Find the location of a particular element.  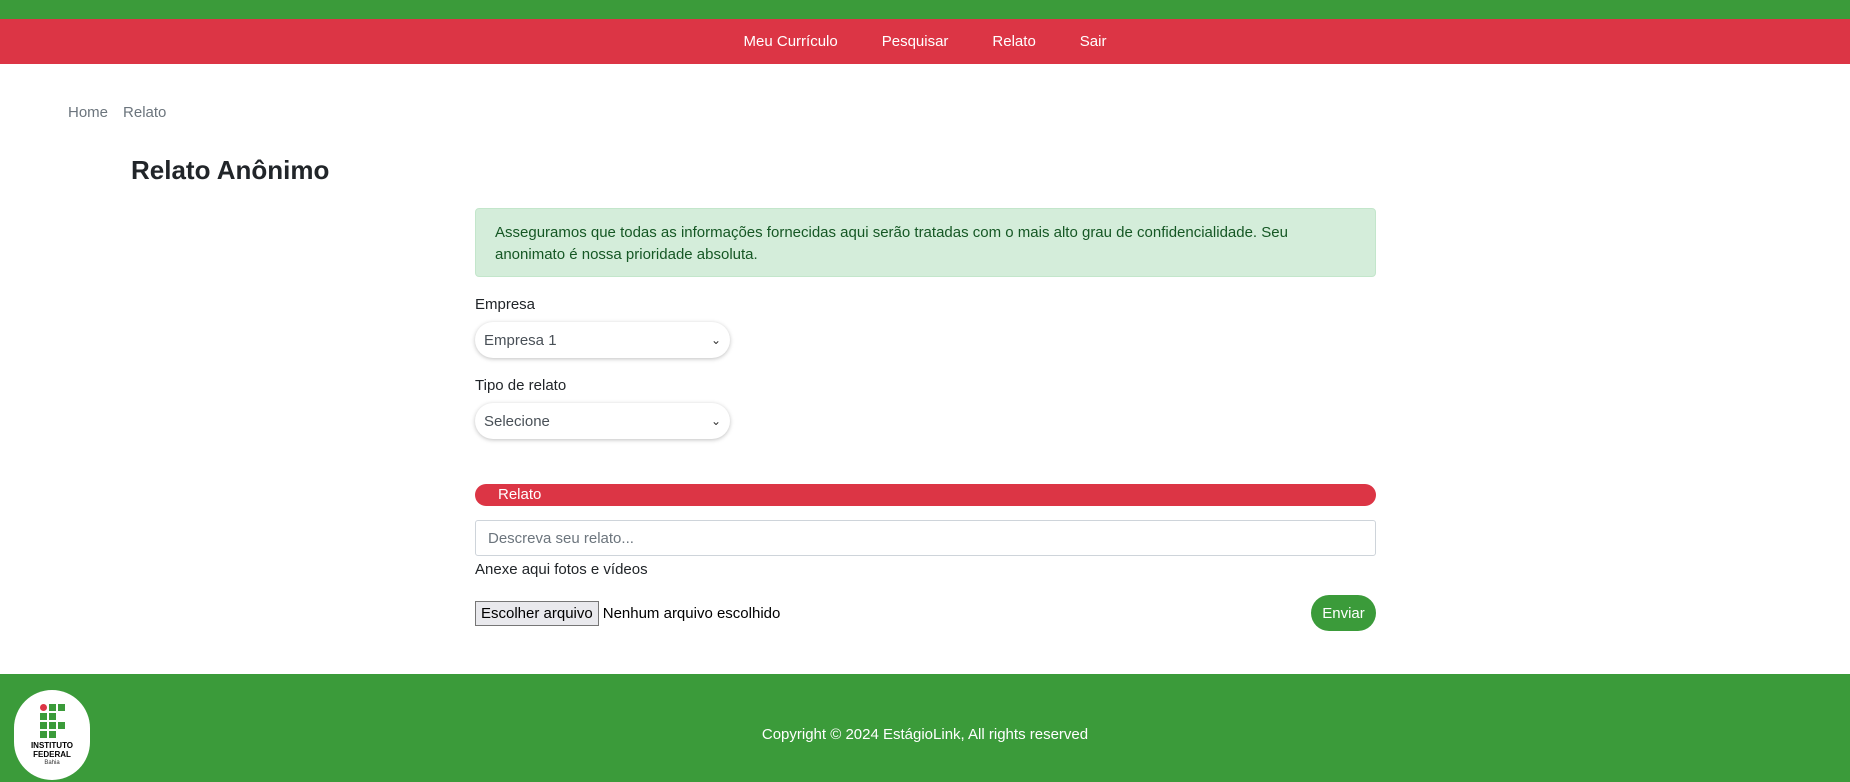

logo-text-line3: Bahia is located at coordinates (52, 763).